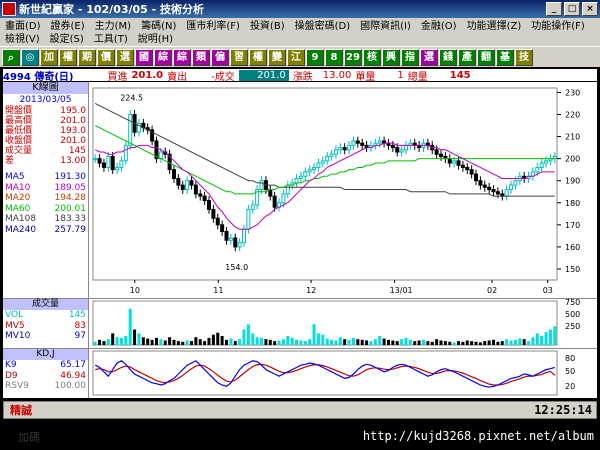 This screenshot has width=600, height=450. I want to click on row-label: MA20, so click(18, 198).